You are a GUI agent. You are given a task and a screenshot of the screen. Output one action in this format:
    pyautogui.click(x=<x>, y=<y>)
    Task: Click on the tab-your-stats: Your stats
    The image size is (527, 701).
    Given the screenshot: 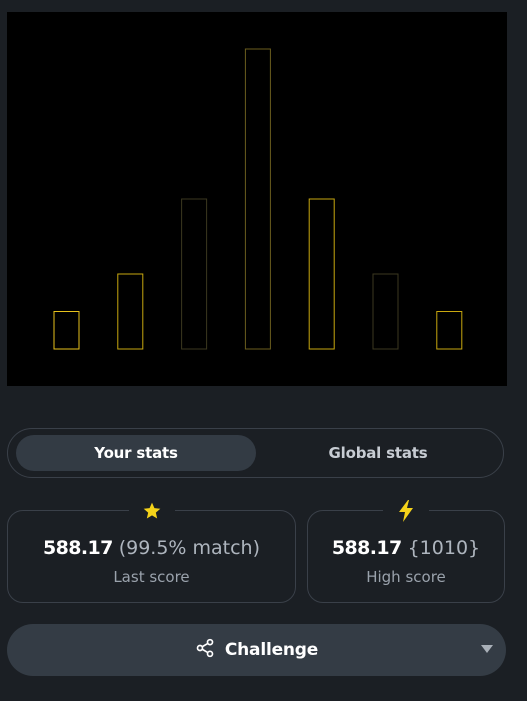 What is the action you would take?
    pyautogui.click(x=136, y=453)
    